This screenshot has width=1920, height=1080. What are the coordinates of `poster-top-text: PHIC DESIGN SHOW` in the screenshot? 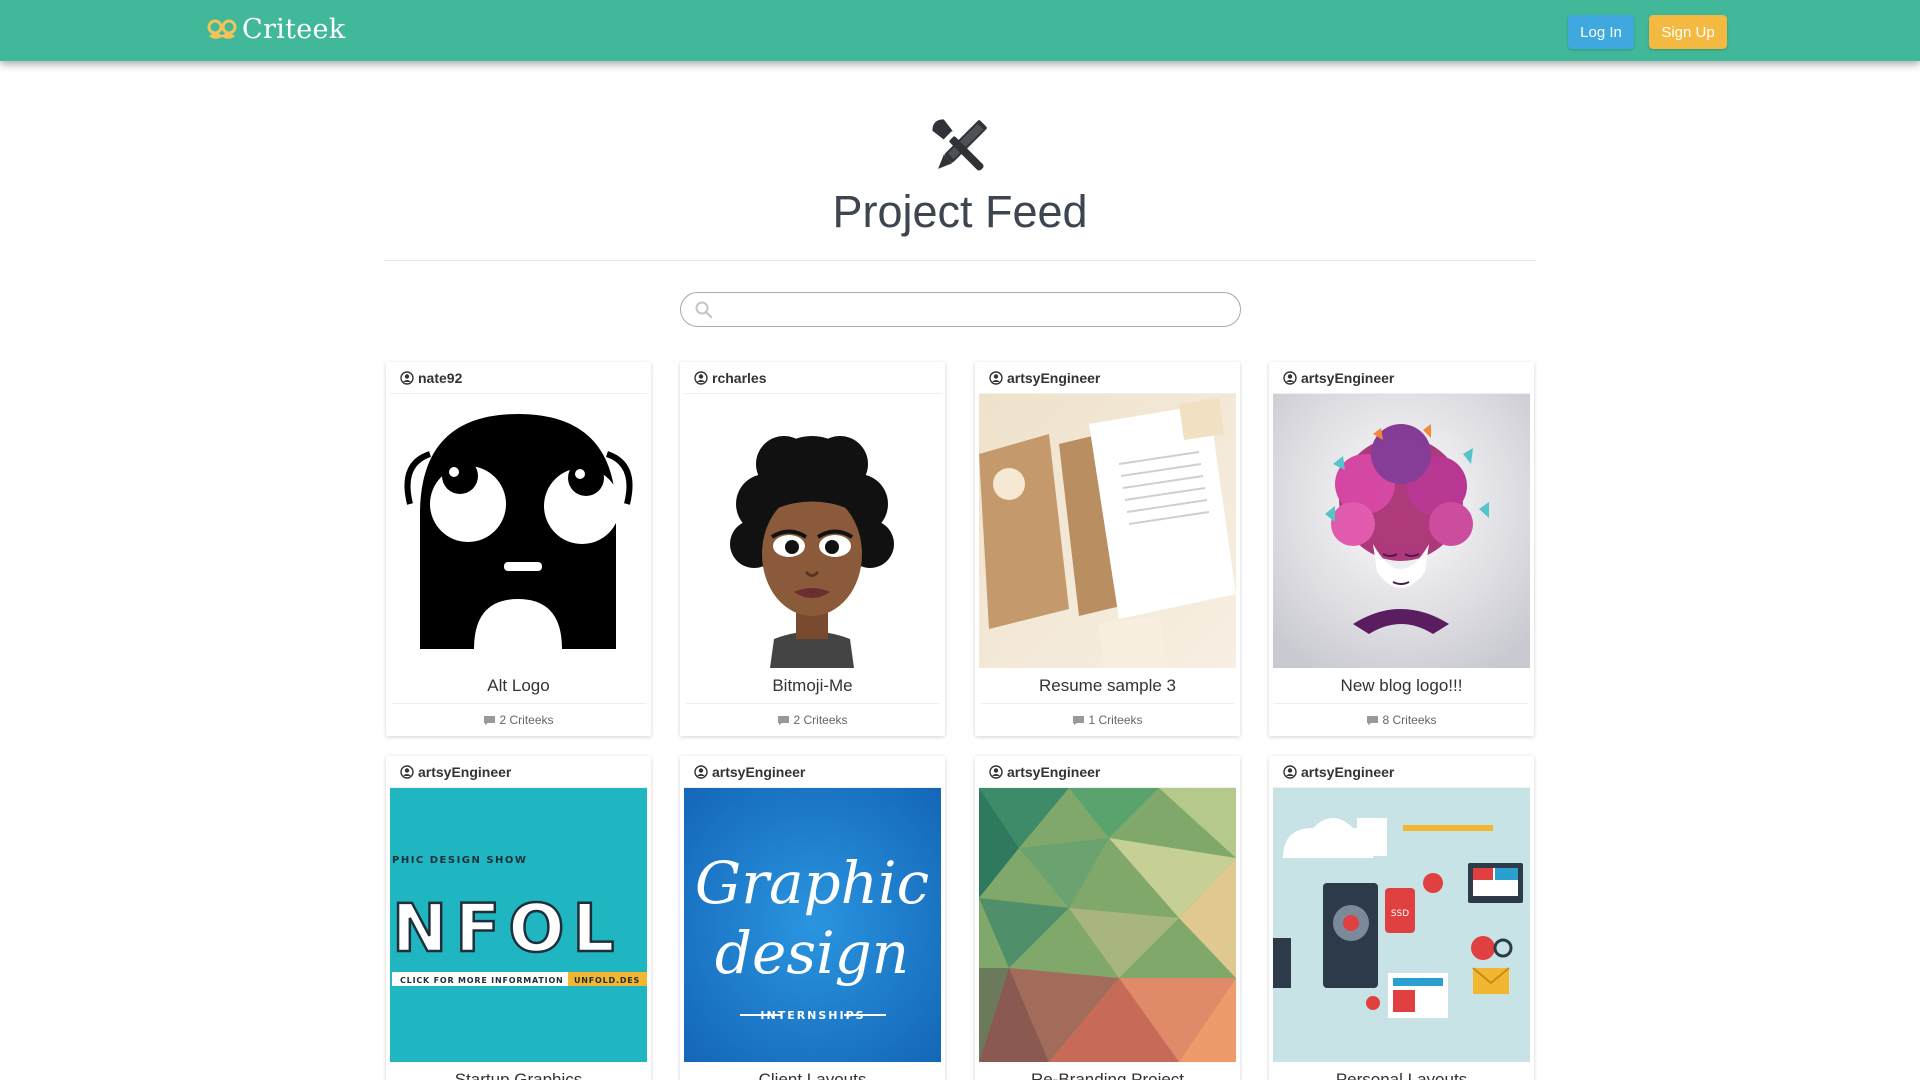 It's located at (459, 860).